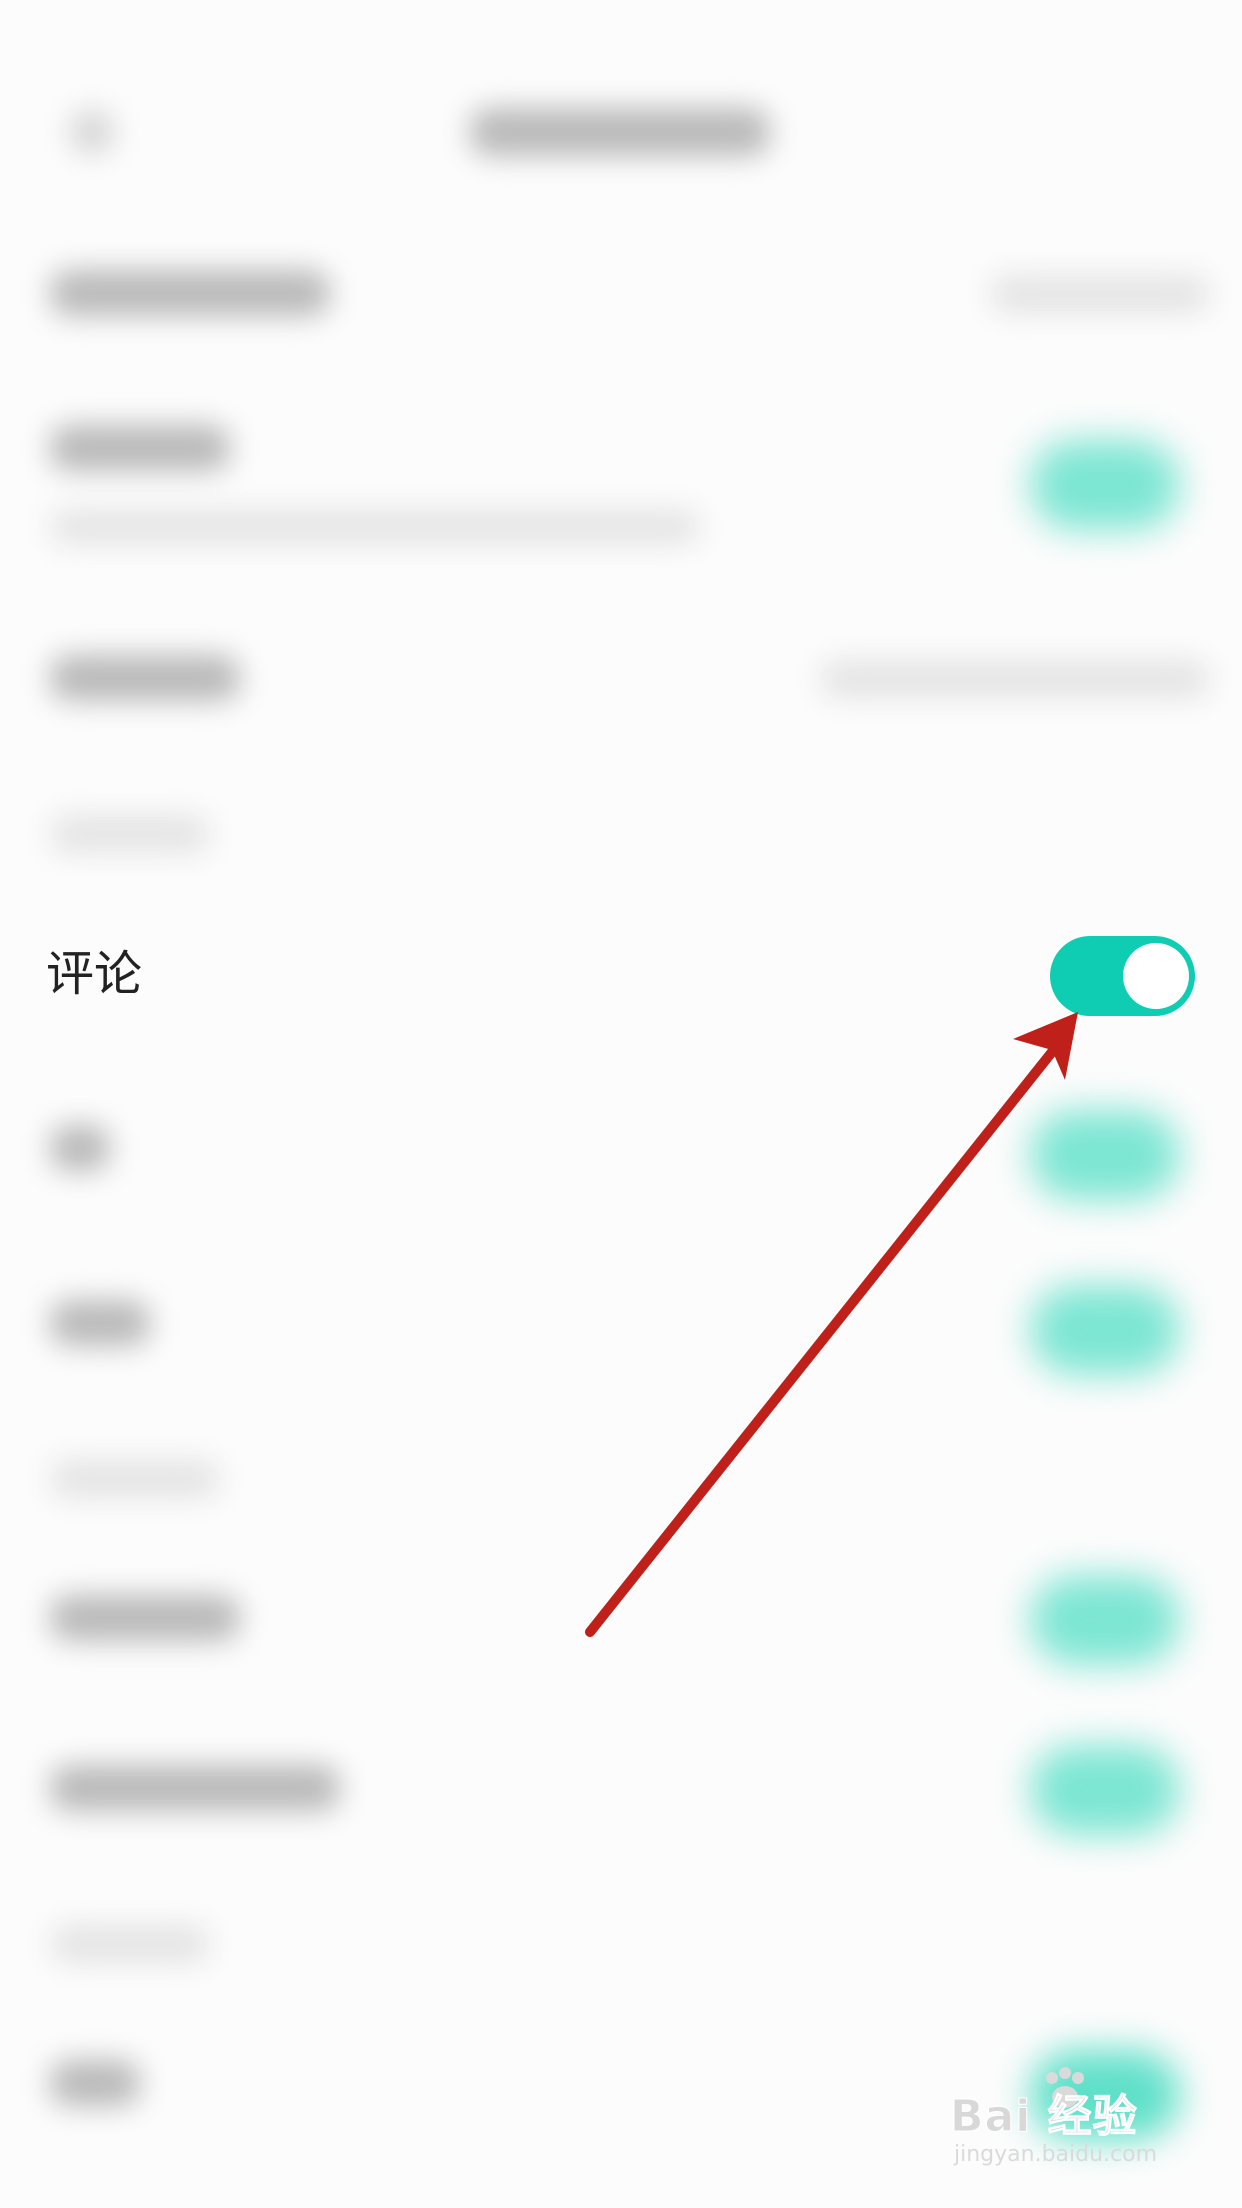 This screenshot has width=1242, height=2208. What do you see at coordinates (94, 974) in the screenshot?
I see `comment-label: 评论` at bounding box center [94, 974].